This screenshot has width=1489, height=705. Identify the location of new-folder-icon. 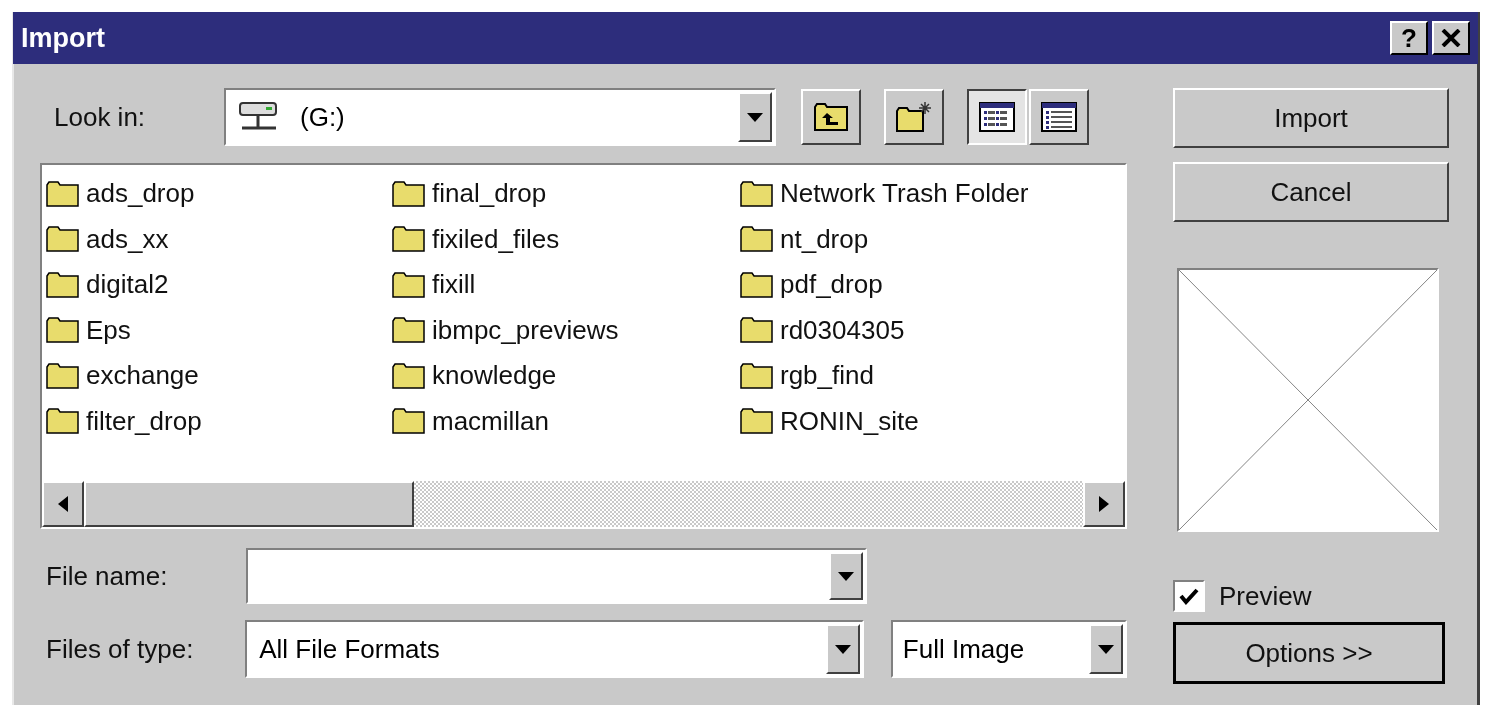
(914, 117).